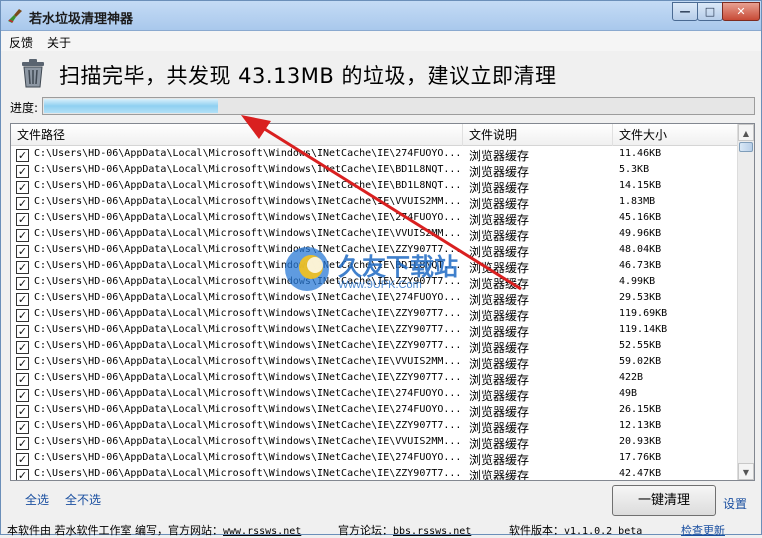 This screenshot has width=762, height=538. I want to click on footer-forum: 官方论坛：bbs.rssws.net, so click(404, 530).